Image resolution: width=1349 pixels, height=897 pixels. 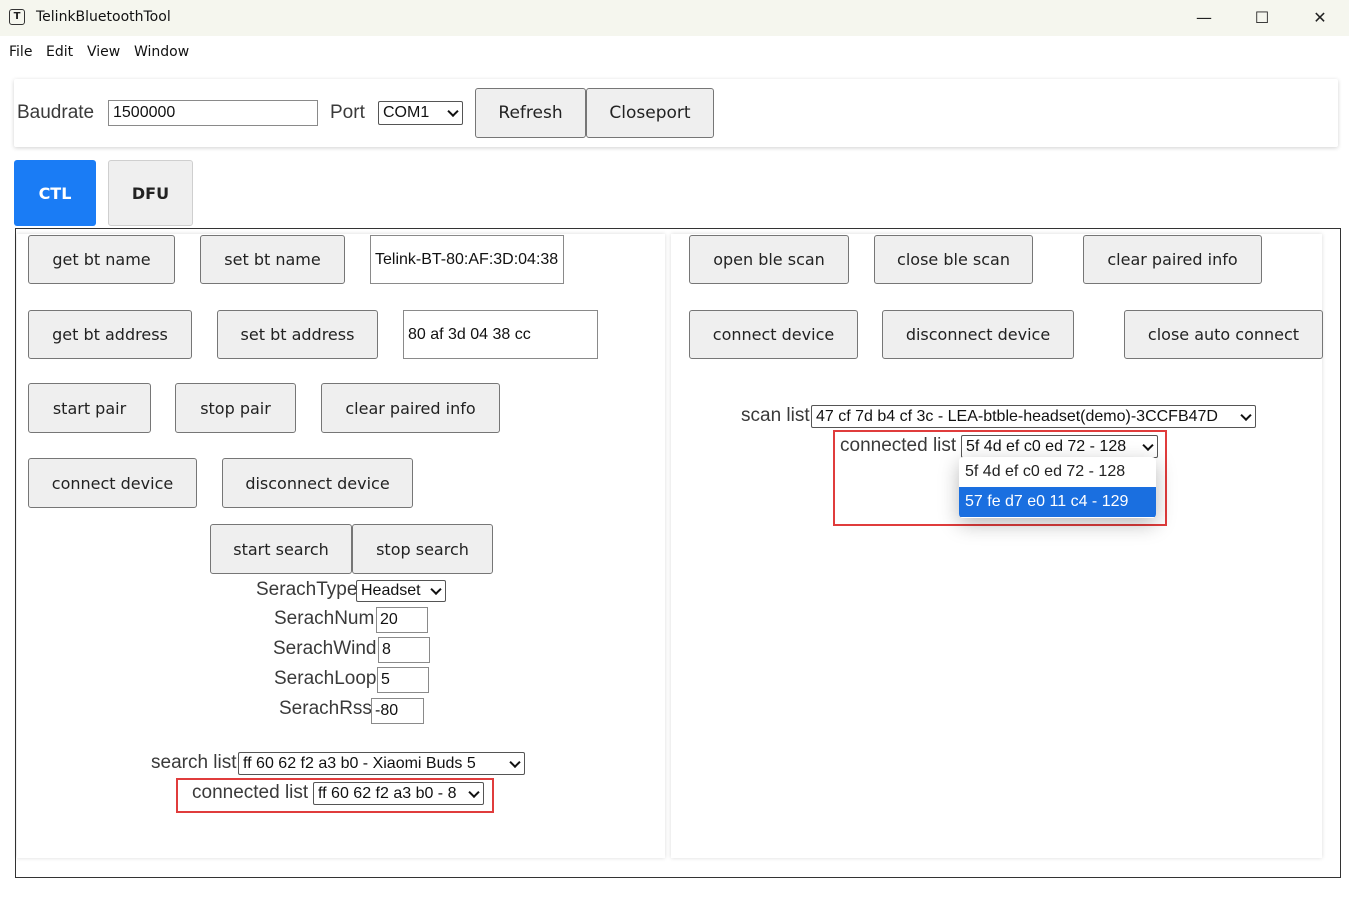 What do you see at coordinates (359, 763) in the screenshot?
I see `search-list-value: ff 60 62 f2 a3 b0 - Xiaomi Buds 5` at bounding box center [359, 763].